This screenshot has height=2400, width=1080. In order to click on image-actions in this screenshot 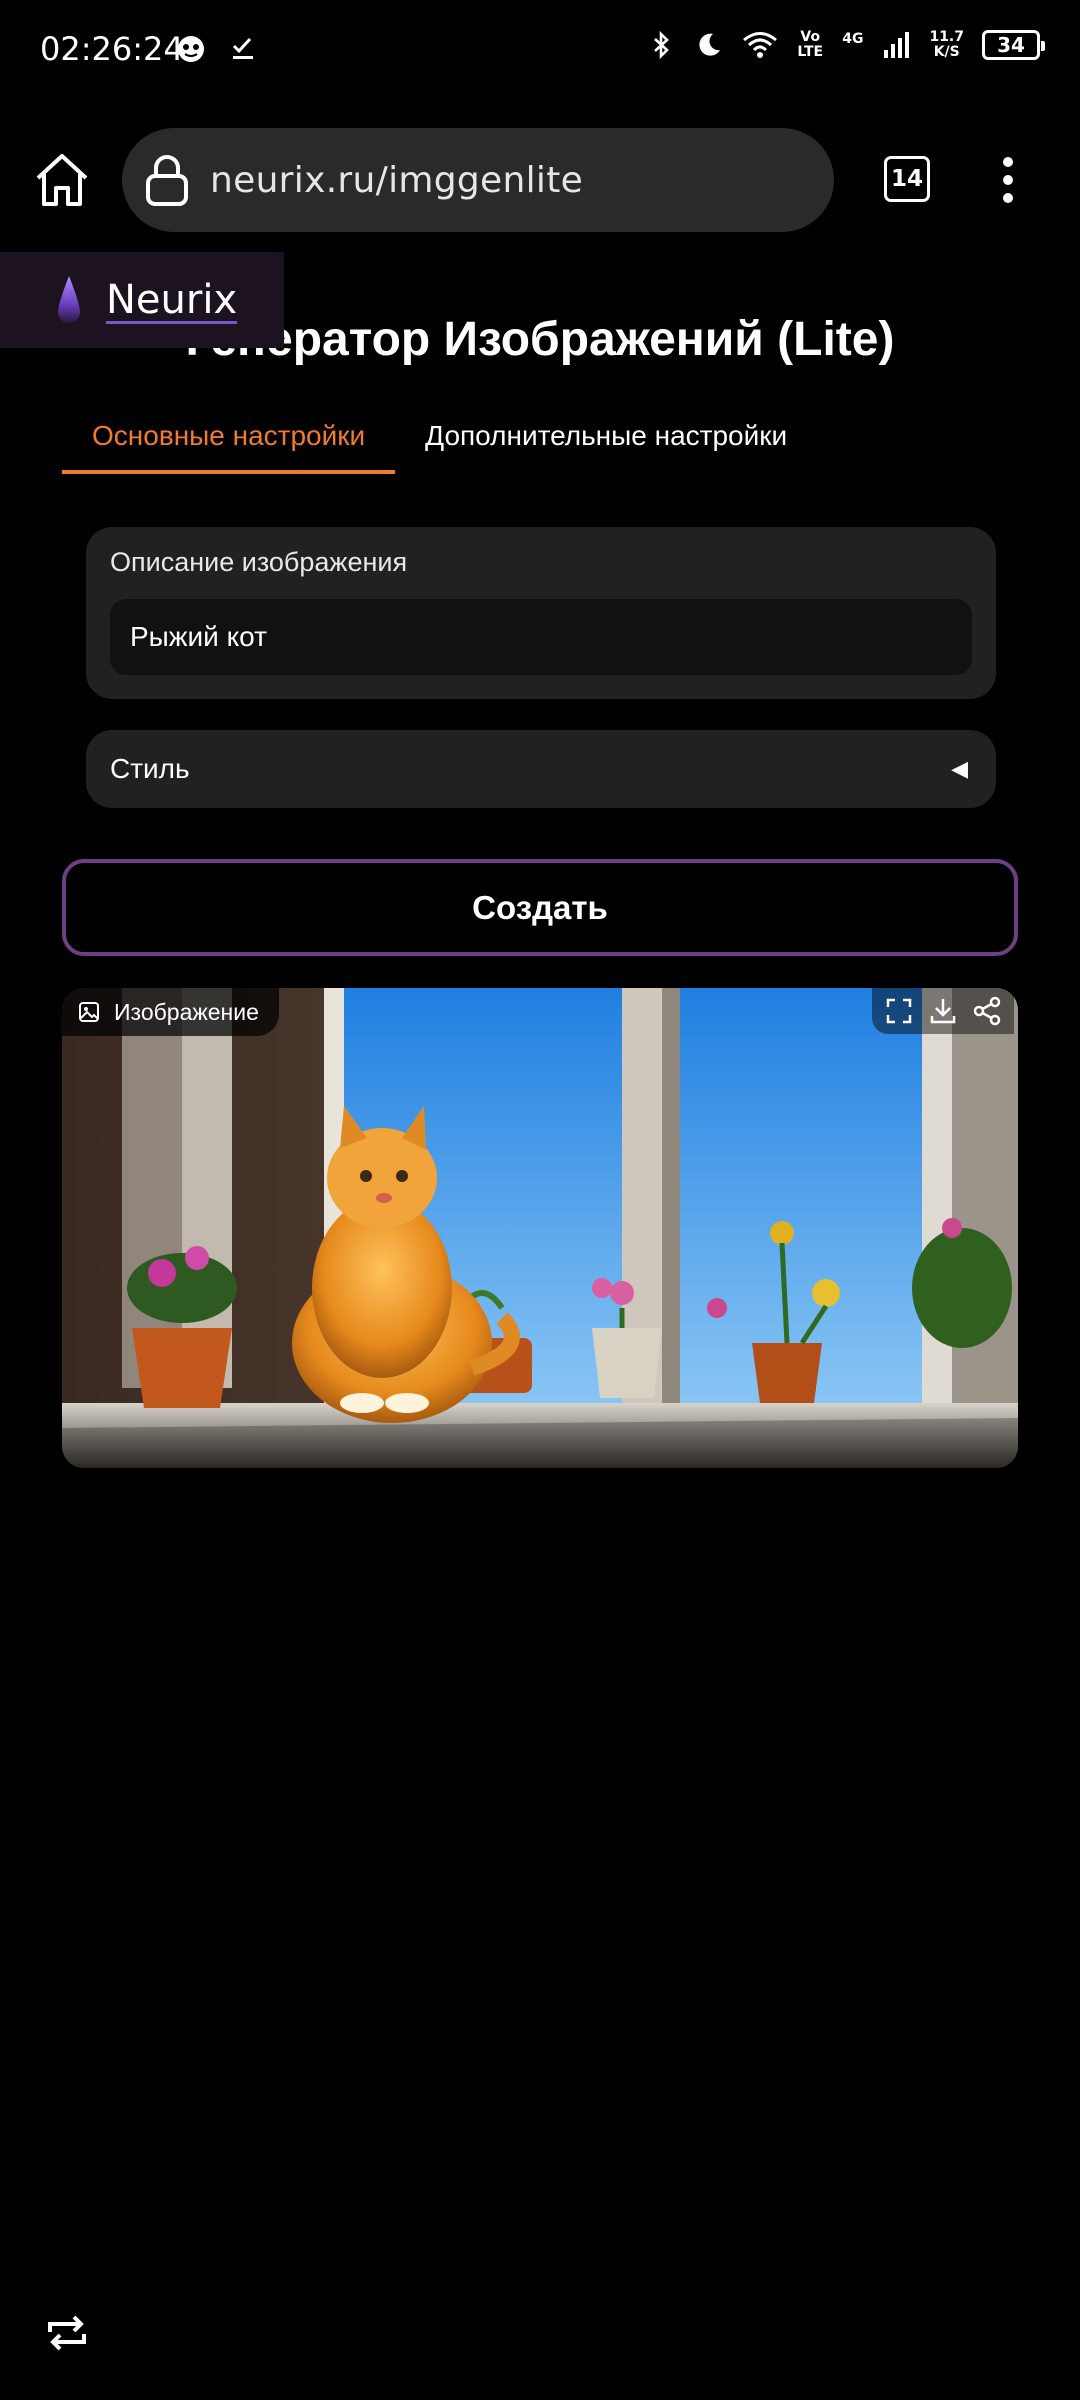, I will do `click(943, 1011)`.